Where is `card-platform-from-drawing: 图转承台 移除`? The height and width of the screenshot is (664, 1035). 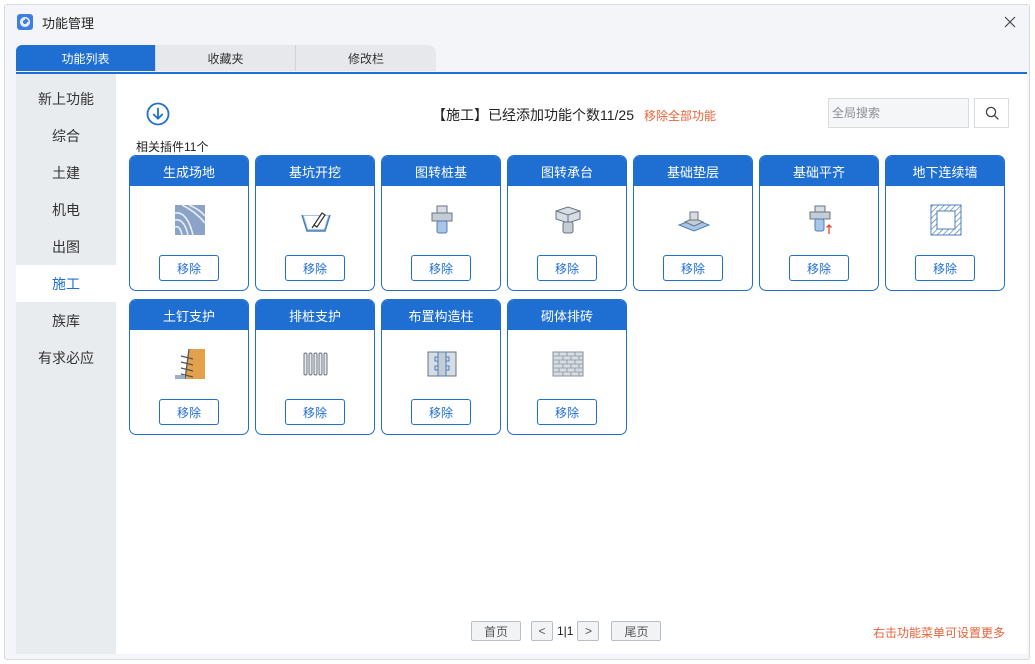
card-platform-from-drawing: 图转承台 移除 is located at coordinates (567, 223).